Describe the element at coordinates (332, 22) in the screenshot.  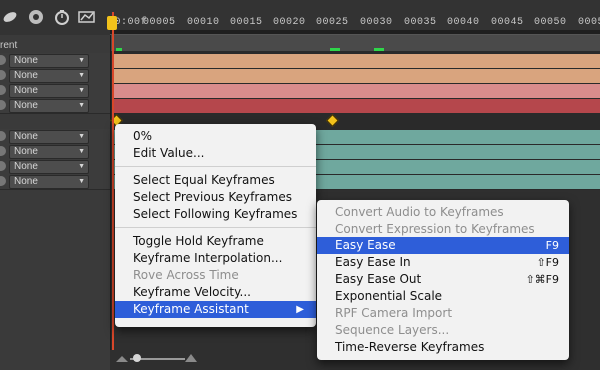
I see `ruler-label: 00025` at that location.